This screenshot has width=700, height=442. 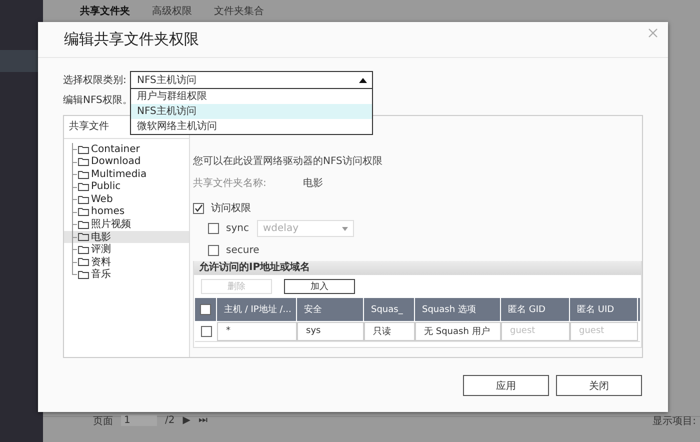 What do you see at coordinates (130, 274) in the screenshot?
I see `folder-item: 音乐` at bounding box center [130, 274].